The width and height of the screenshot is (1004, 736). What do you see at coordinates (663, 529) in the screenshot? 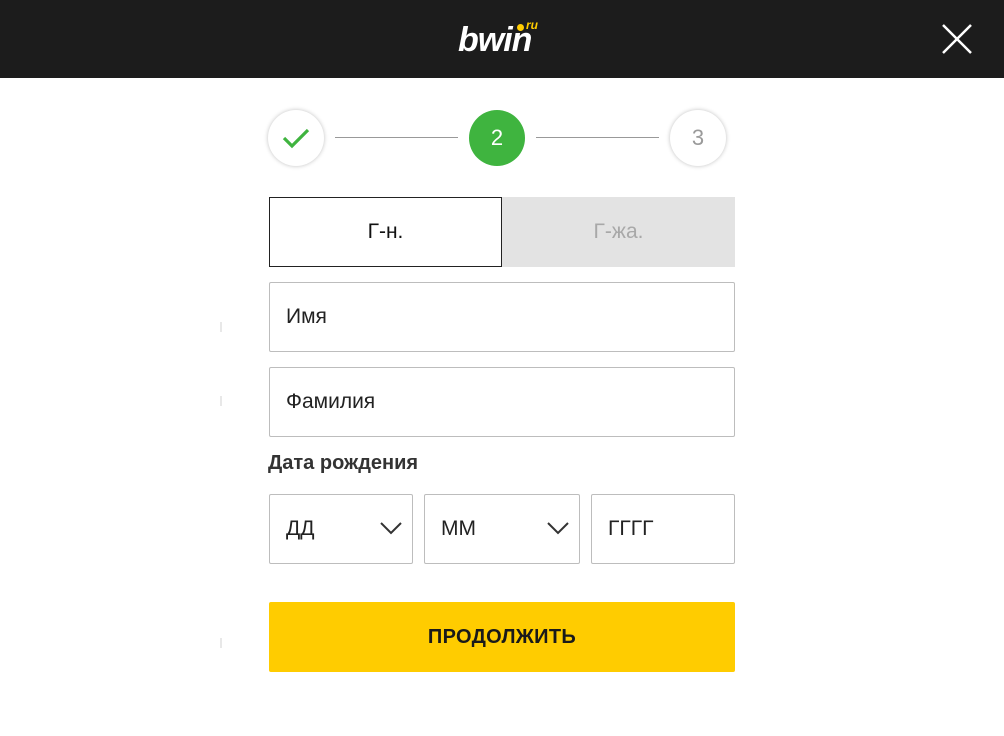
I see `dob-year-input: ГГГГ` at bounding box center [663, 529].